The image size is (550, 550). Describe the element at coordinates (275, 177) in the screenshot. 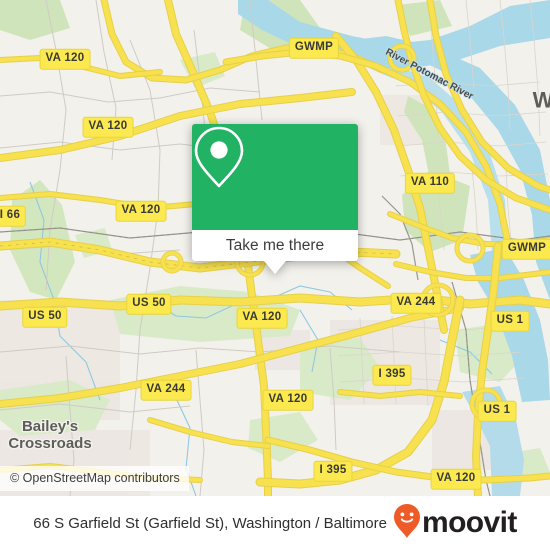

I see `popup-header` at that location.